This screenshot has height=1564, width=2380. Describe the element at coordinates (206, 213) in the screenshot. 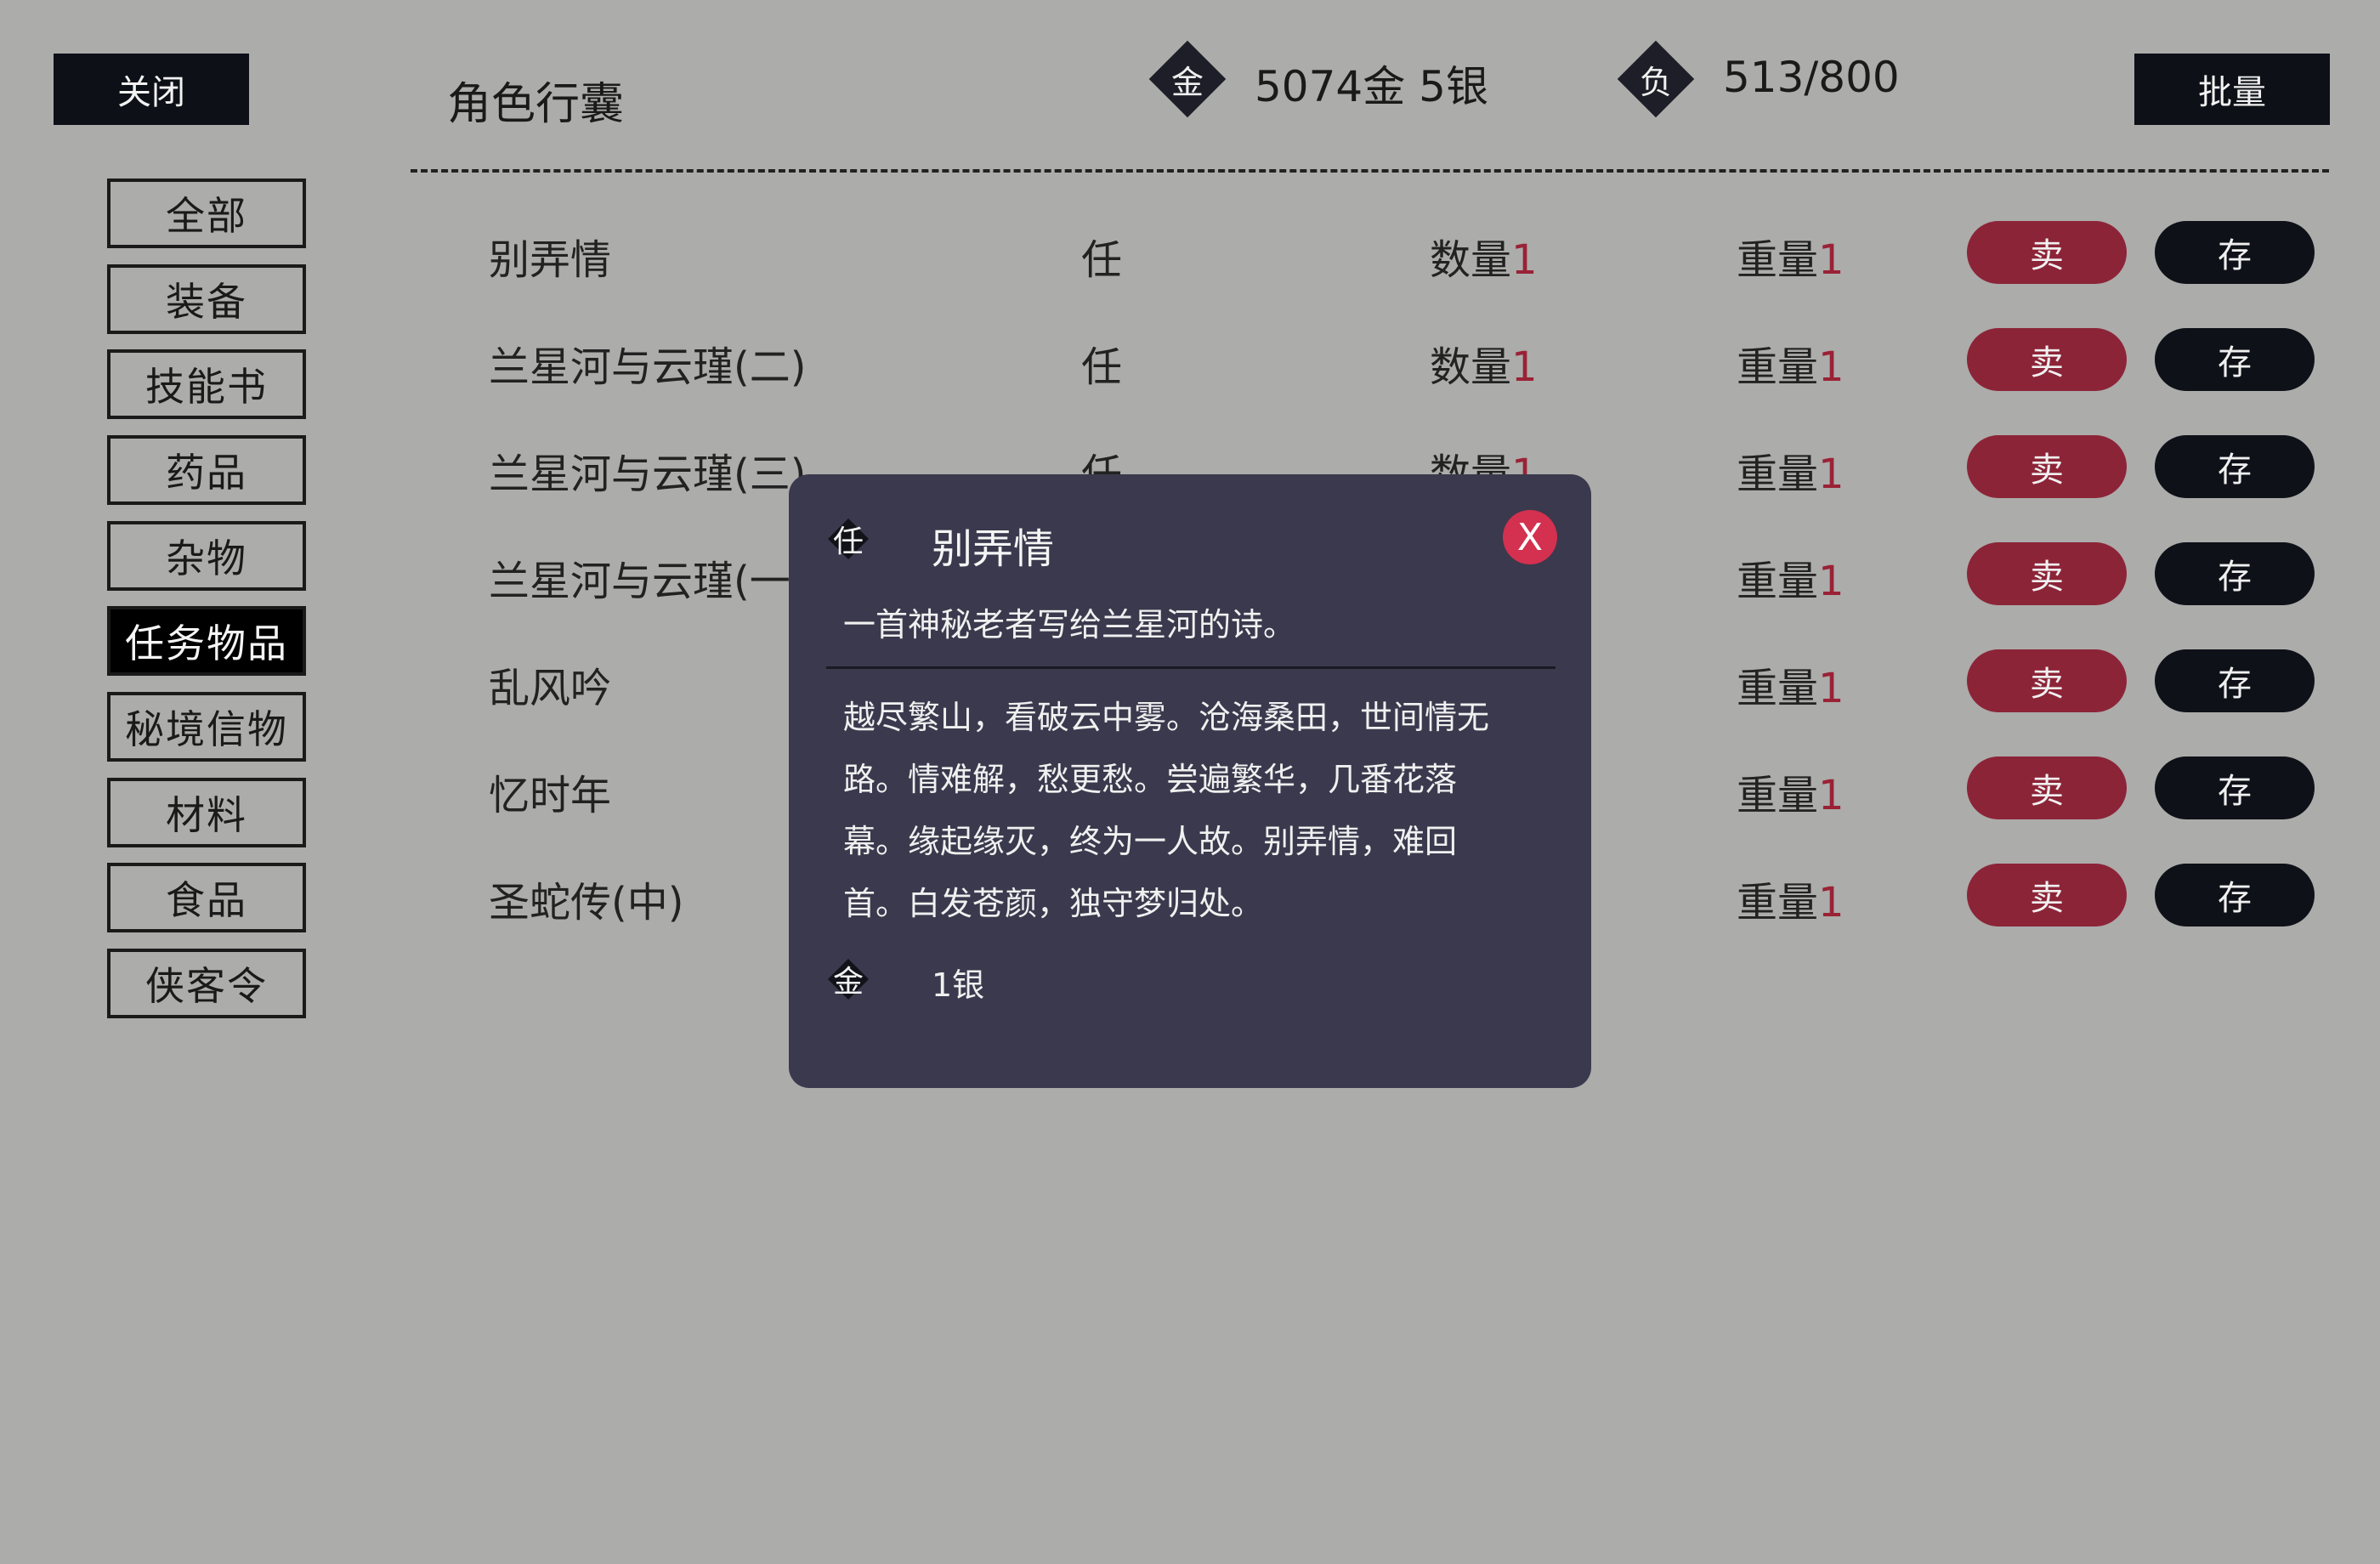

I see `sidebar-item-all: 全部` at that location.